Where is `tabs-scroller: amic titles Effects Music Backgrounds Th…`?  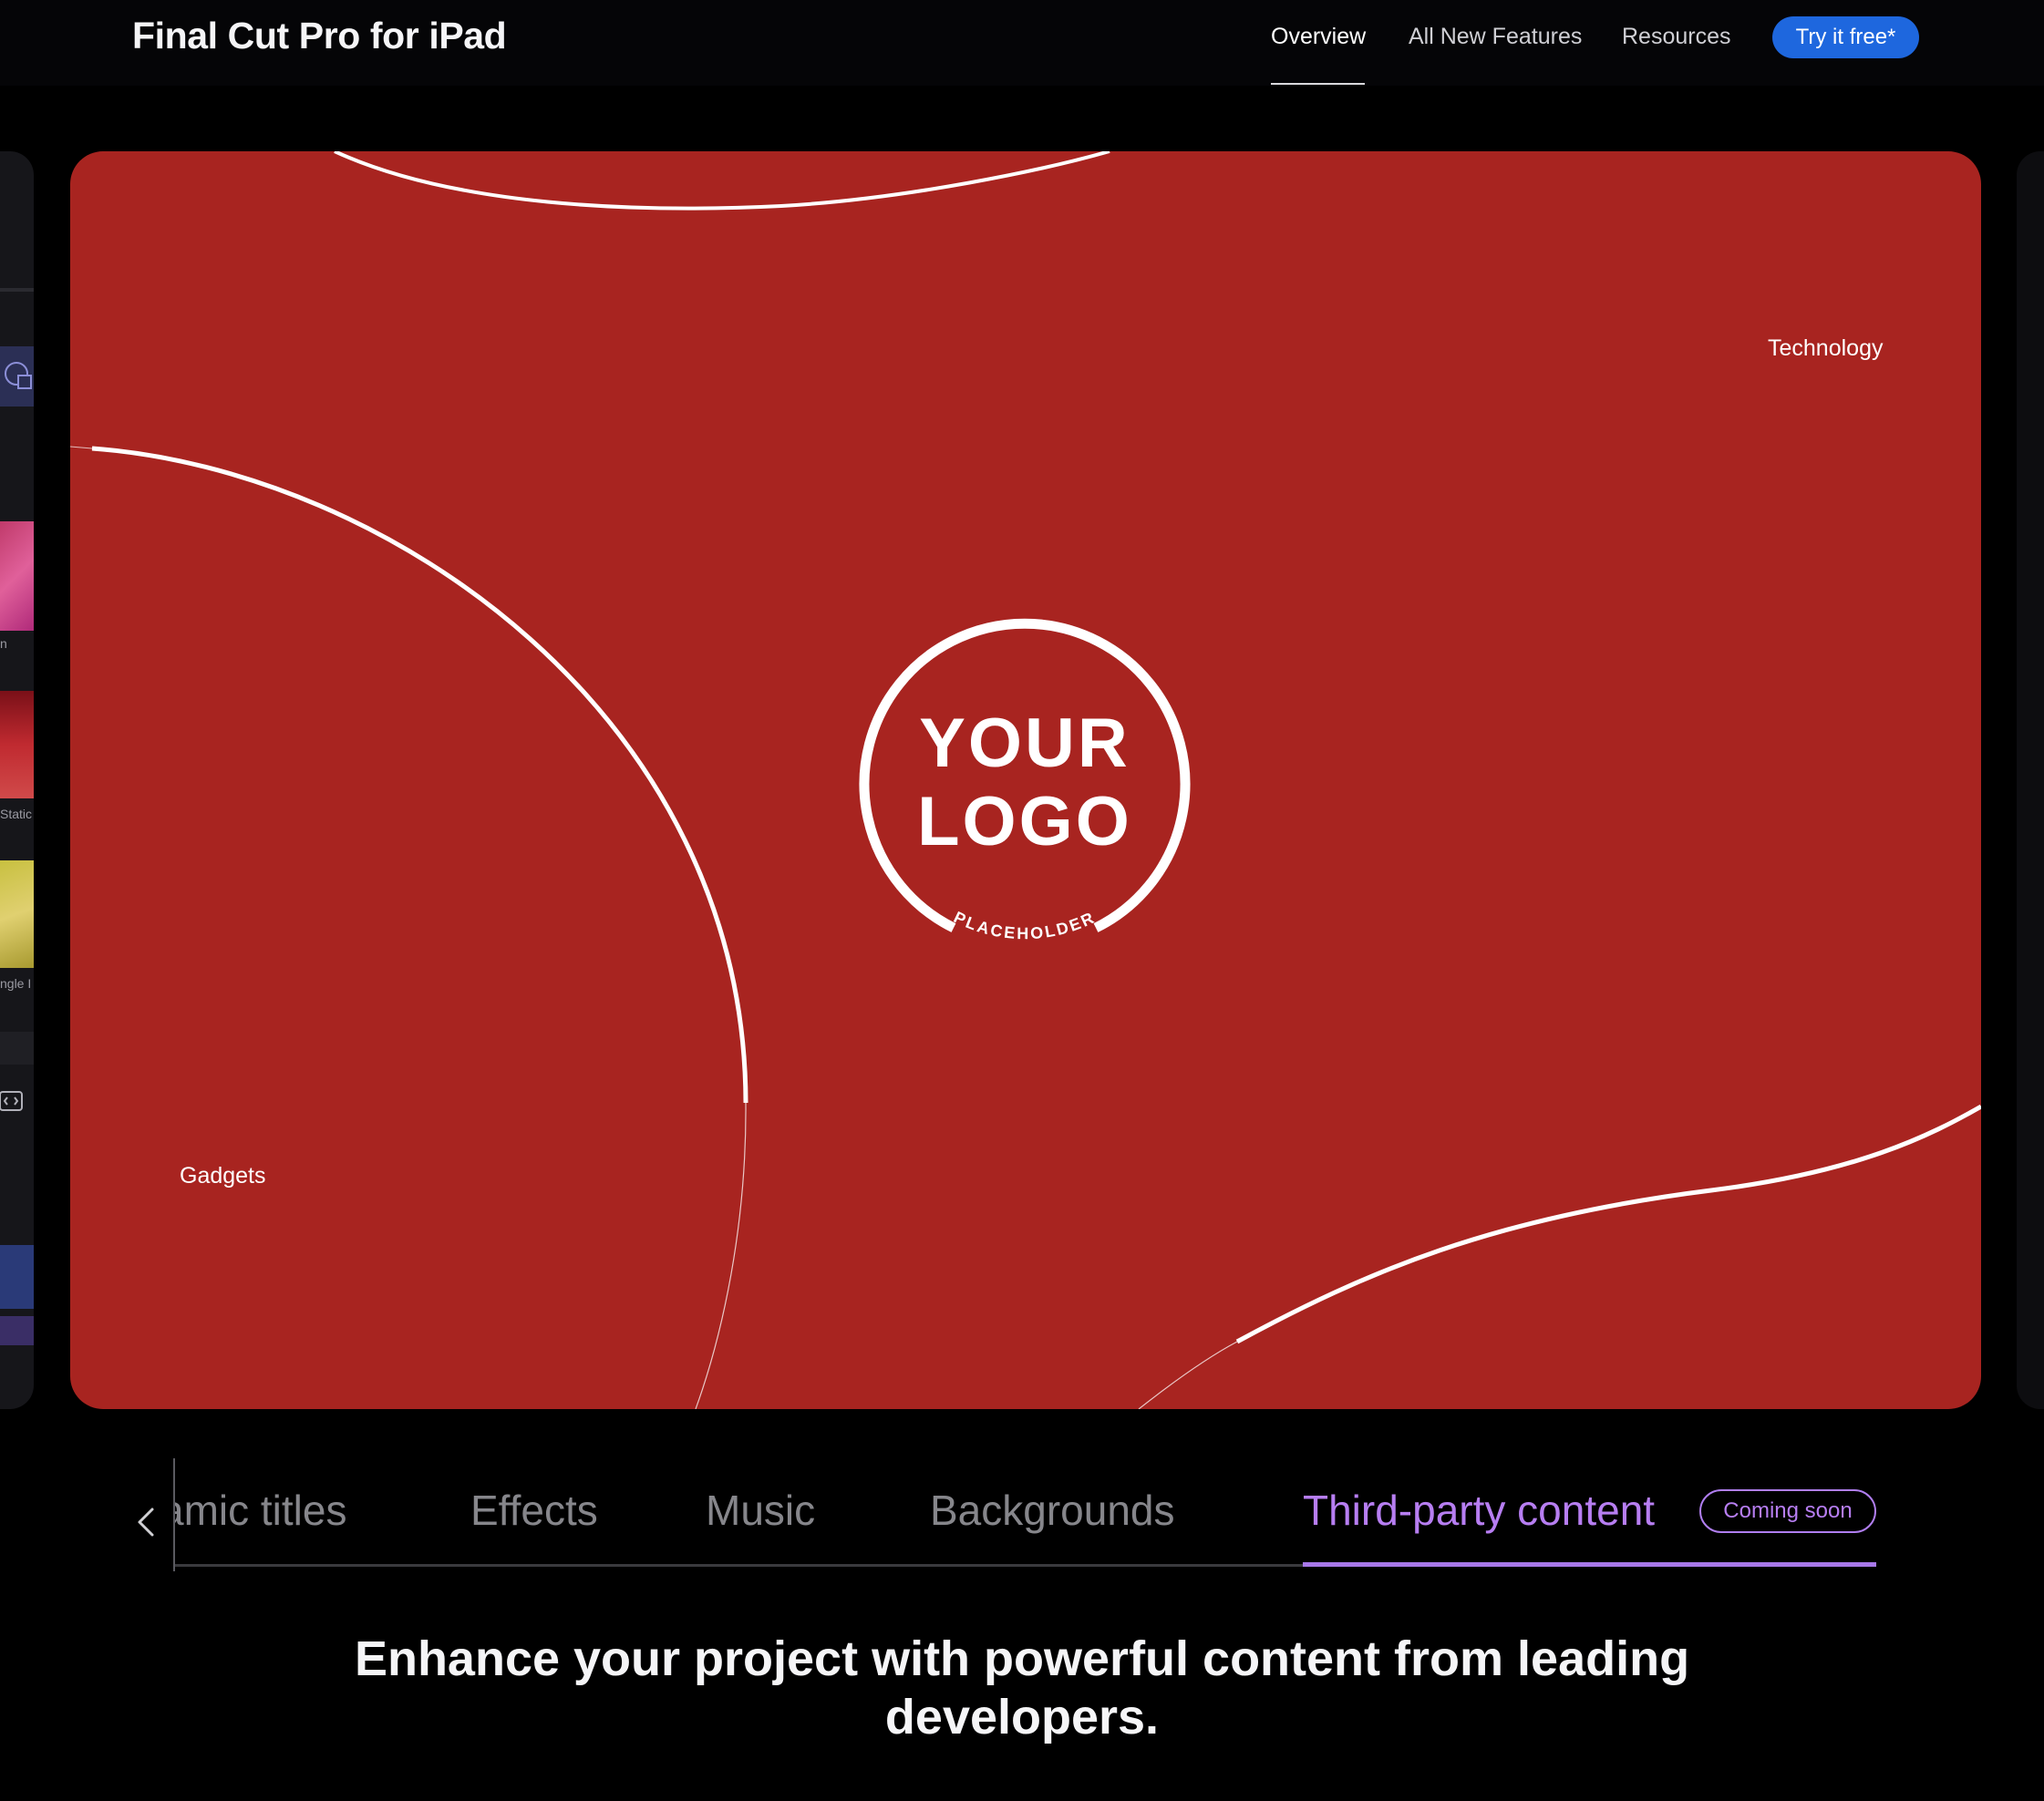 tabs-scroller: amic titles Effects Music Backgrounds Th… is located at coordinates (1032, 1517).